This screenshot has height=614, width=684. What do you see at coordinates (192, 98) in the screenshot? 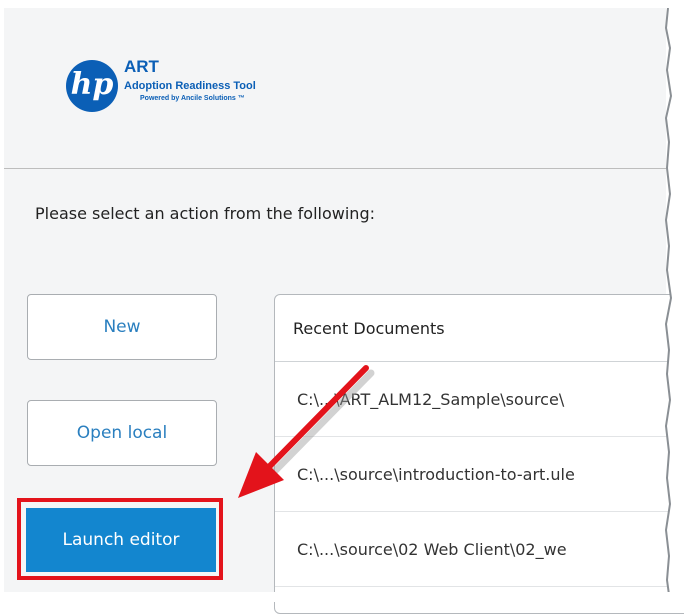
I see `logo-powered-by: Powered by Ancile Solutions ™` at bounding box center [192, 98].